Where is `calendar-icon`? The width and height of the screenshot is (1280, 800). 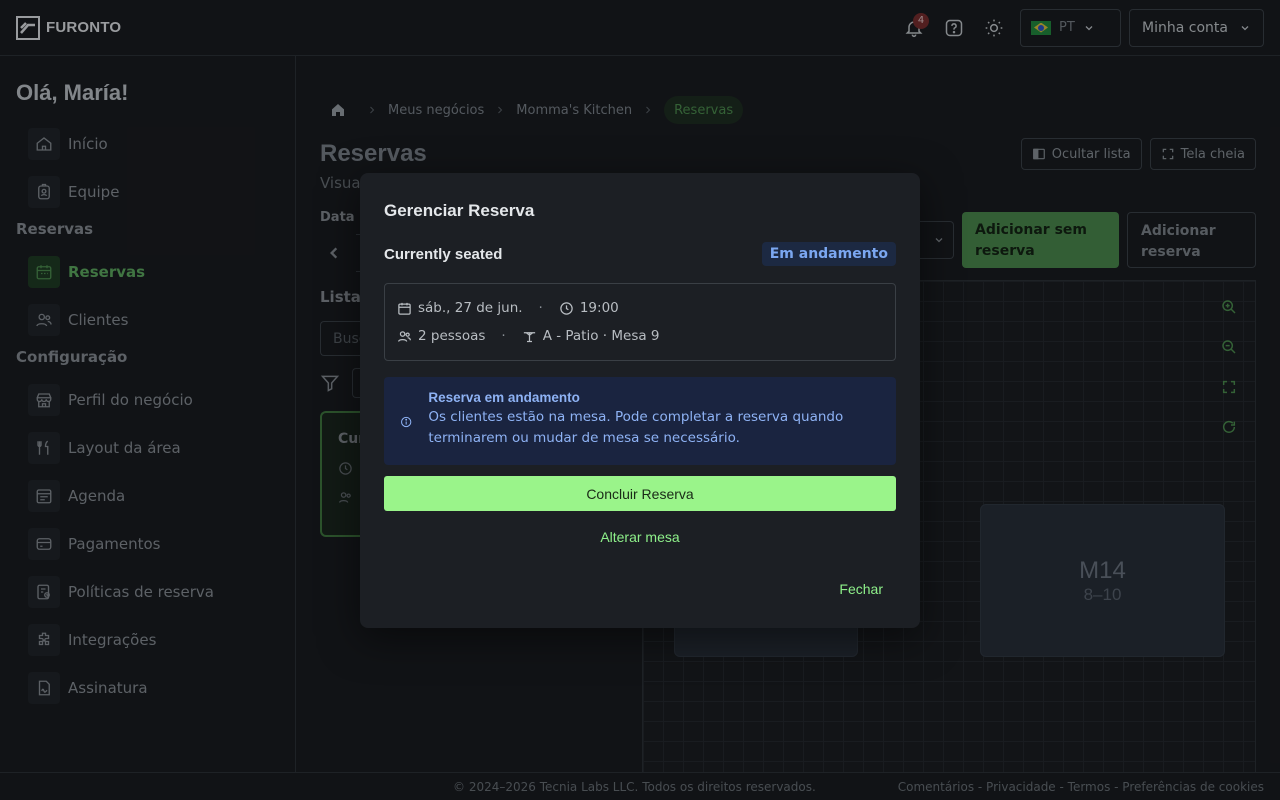
calendar-icon is located at coordinates (404, 308).